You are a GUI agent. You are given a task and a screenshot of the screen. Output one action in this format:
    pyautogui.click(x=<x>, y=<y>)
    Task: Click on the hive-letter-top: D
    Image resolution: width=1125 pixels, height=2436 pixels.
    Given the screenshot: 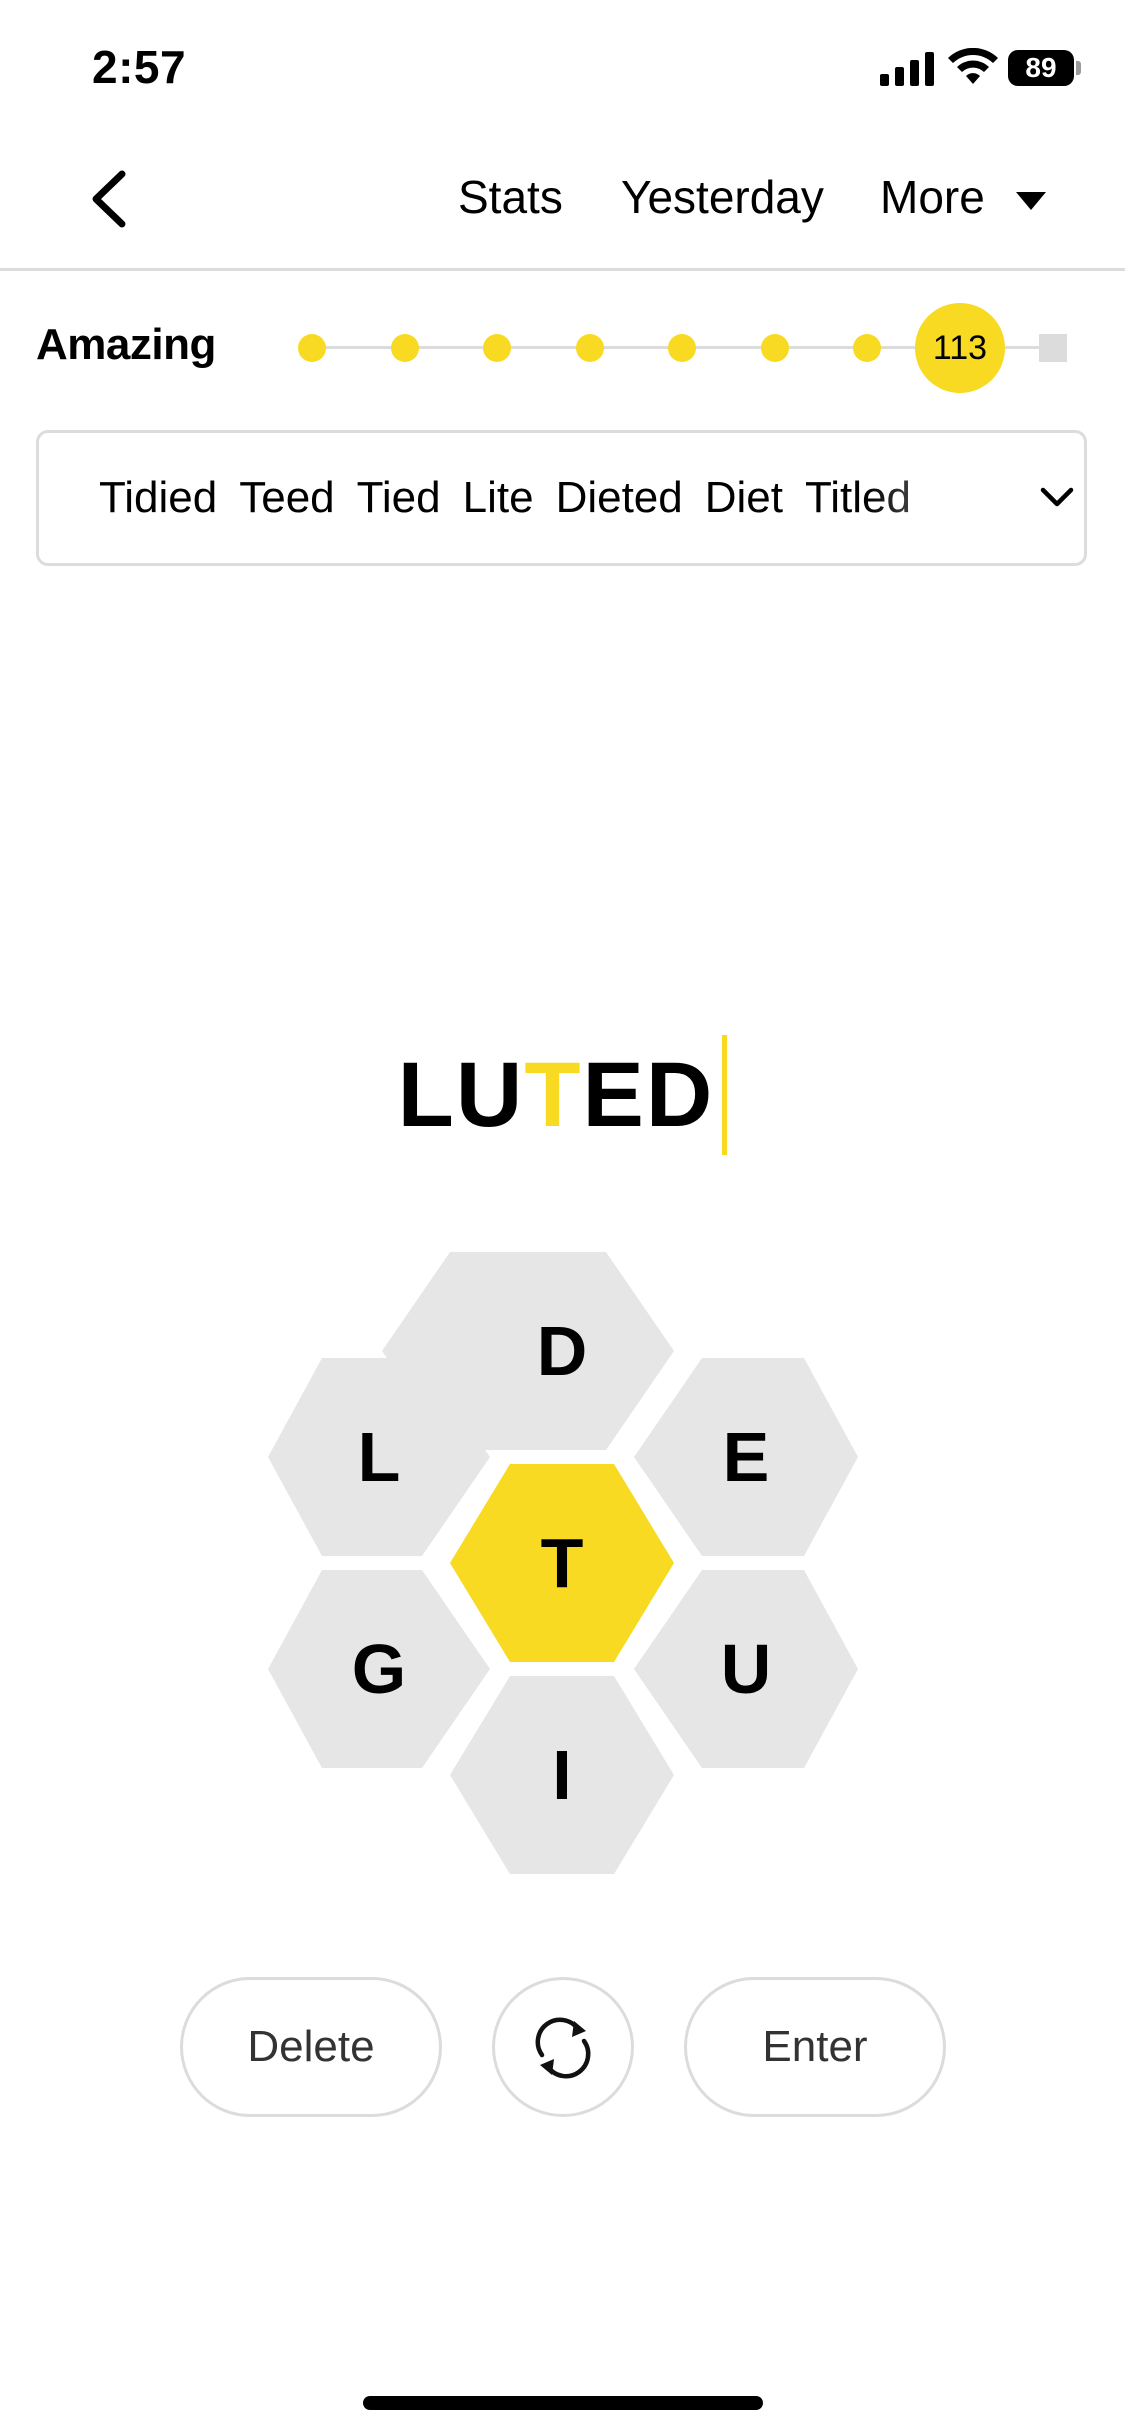 What is the action you would take?
    pyautogui.click(x=562, y=1351)
    